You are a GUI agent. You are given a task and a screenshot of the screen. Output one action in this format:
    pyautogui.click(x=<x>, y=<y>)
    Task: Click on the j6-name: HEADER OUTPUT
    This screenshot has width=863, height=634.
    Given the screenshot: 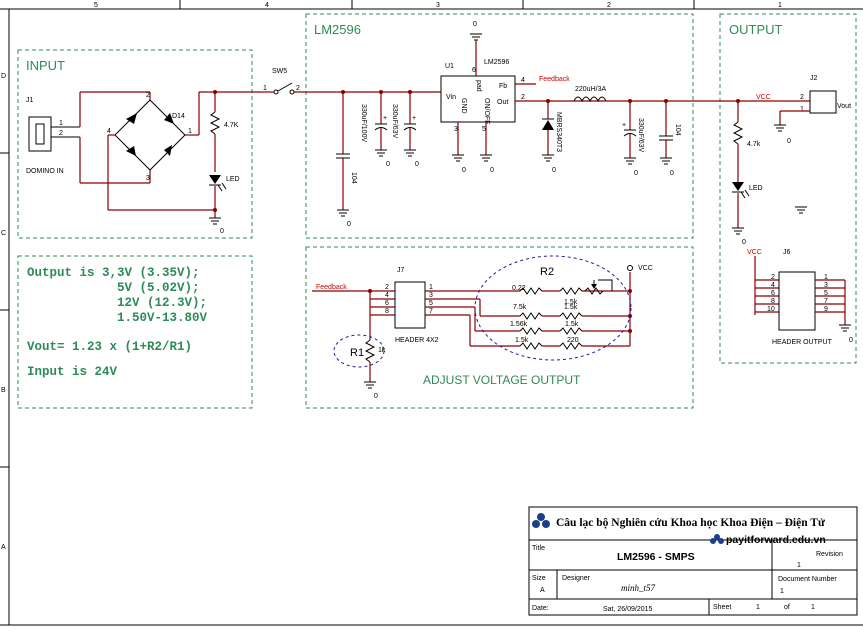 What is the action you would take?
    pyautogui.click(x=802, y=342)
    